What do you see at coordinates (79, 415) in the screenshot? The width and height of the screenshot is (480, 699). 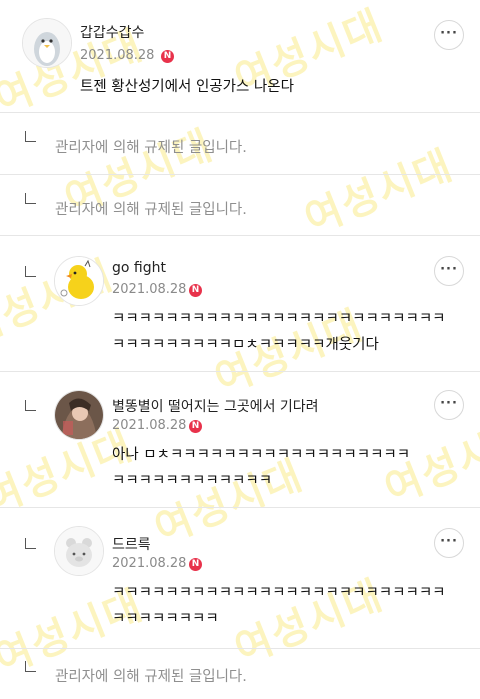 I see `character-avatar` at bounding box center [79, 415].